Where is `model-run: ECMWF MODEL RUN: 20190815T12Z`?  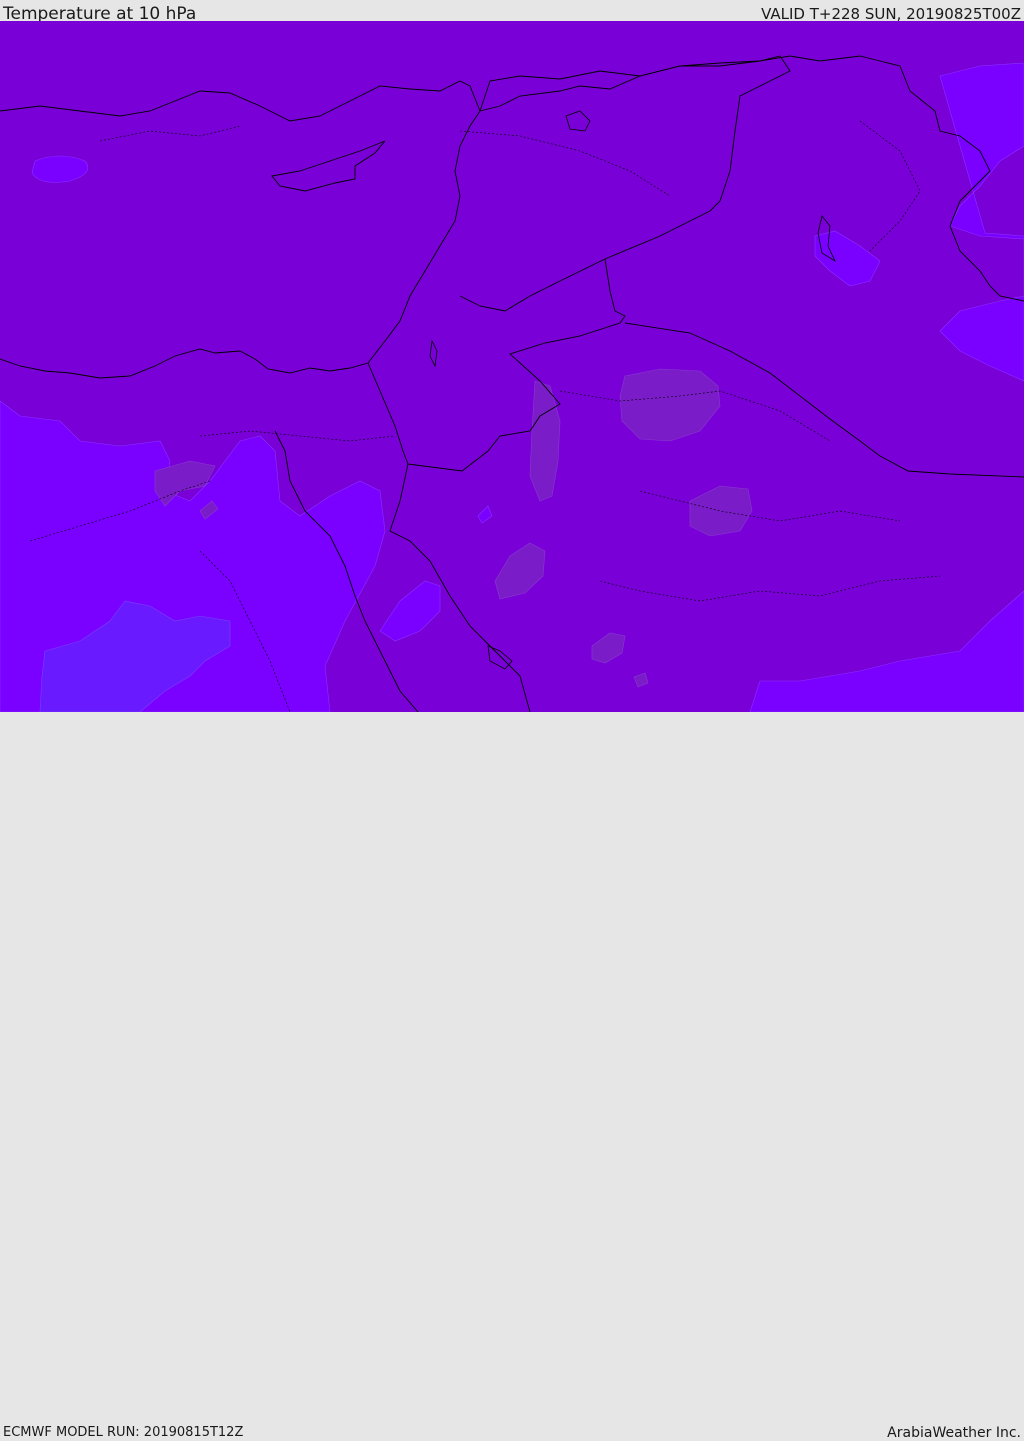 model-run: ECMWF MODEL RUN: 20190815T12Z is located at coordinates (123, 1432).